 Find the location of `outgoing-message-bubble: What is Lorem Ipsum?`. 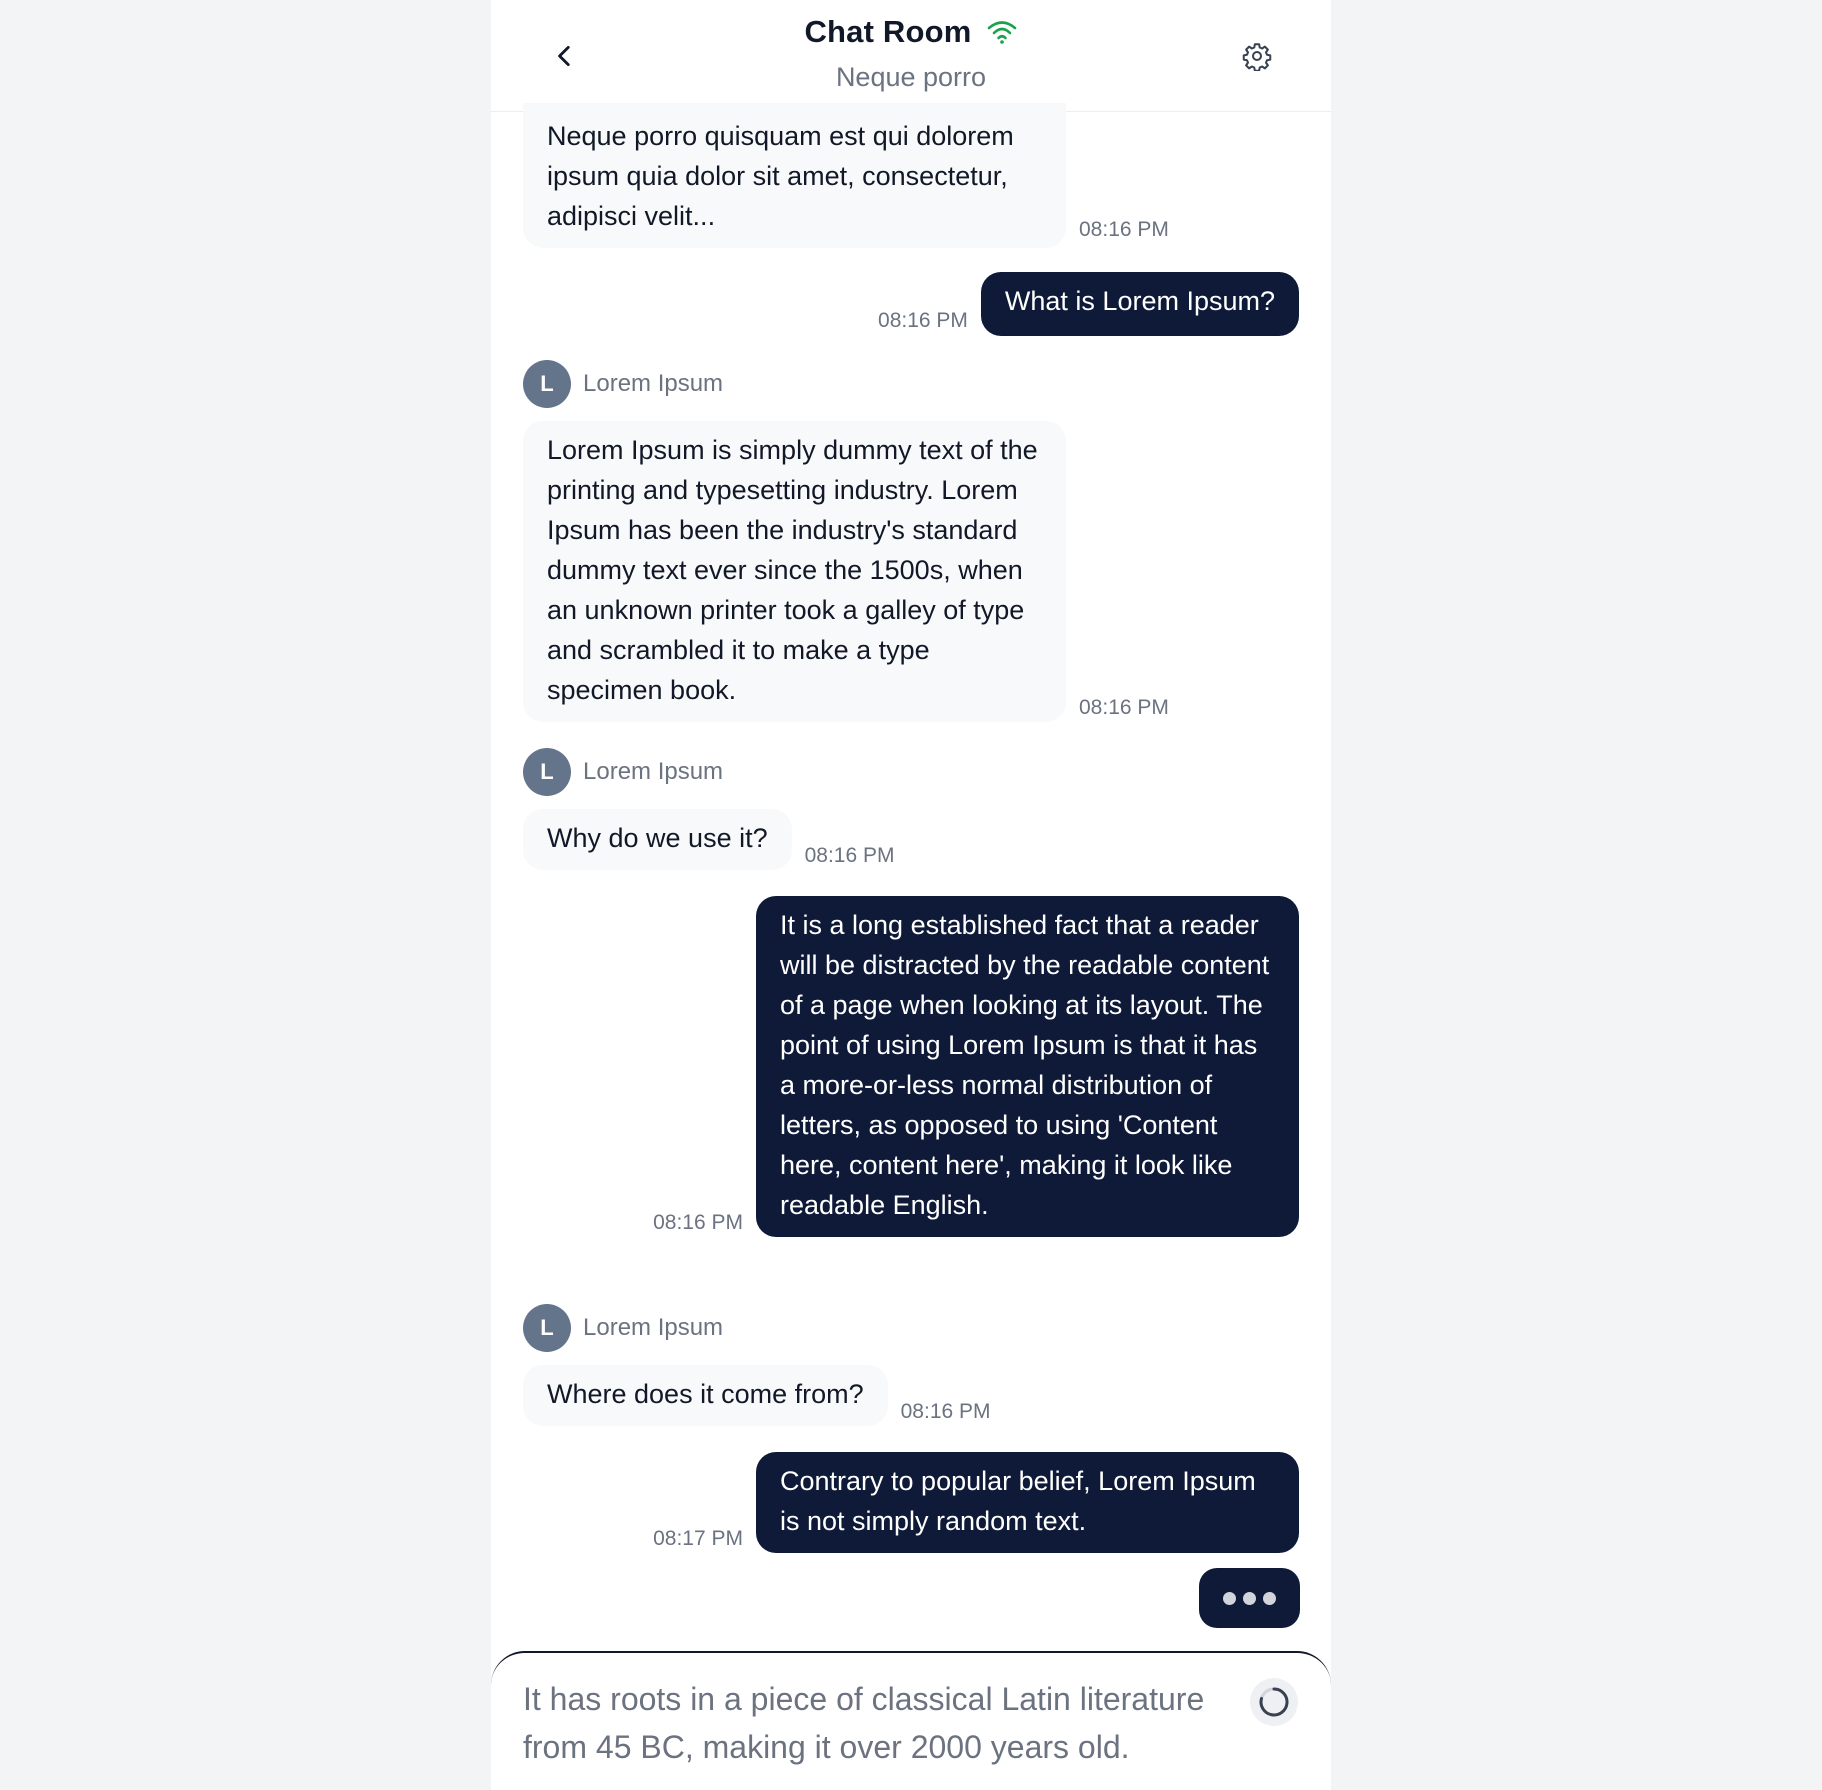

outgoing-message-bubble: What is Lorem Ipsum? is located at coordinates (1139, 304).